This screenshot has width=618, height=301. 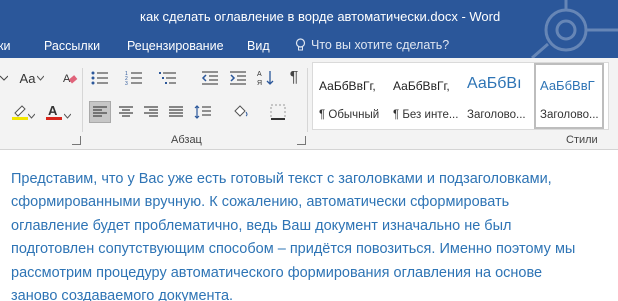 I want to click on change-case-label: Aa, so click(x=27, y=78).